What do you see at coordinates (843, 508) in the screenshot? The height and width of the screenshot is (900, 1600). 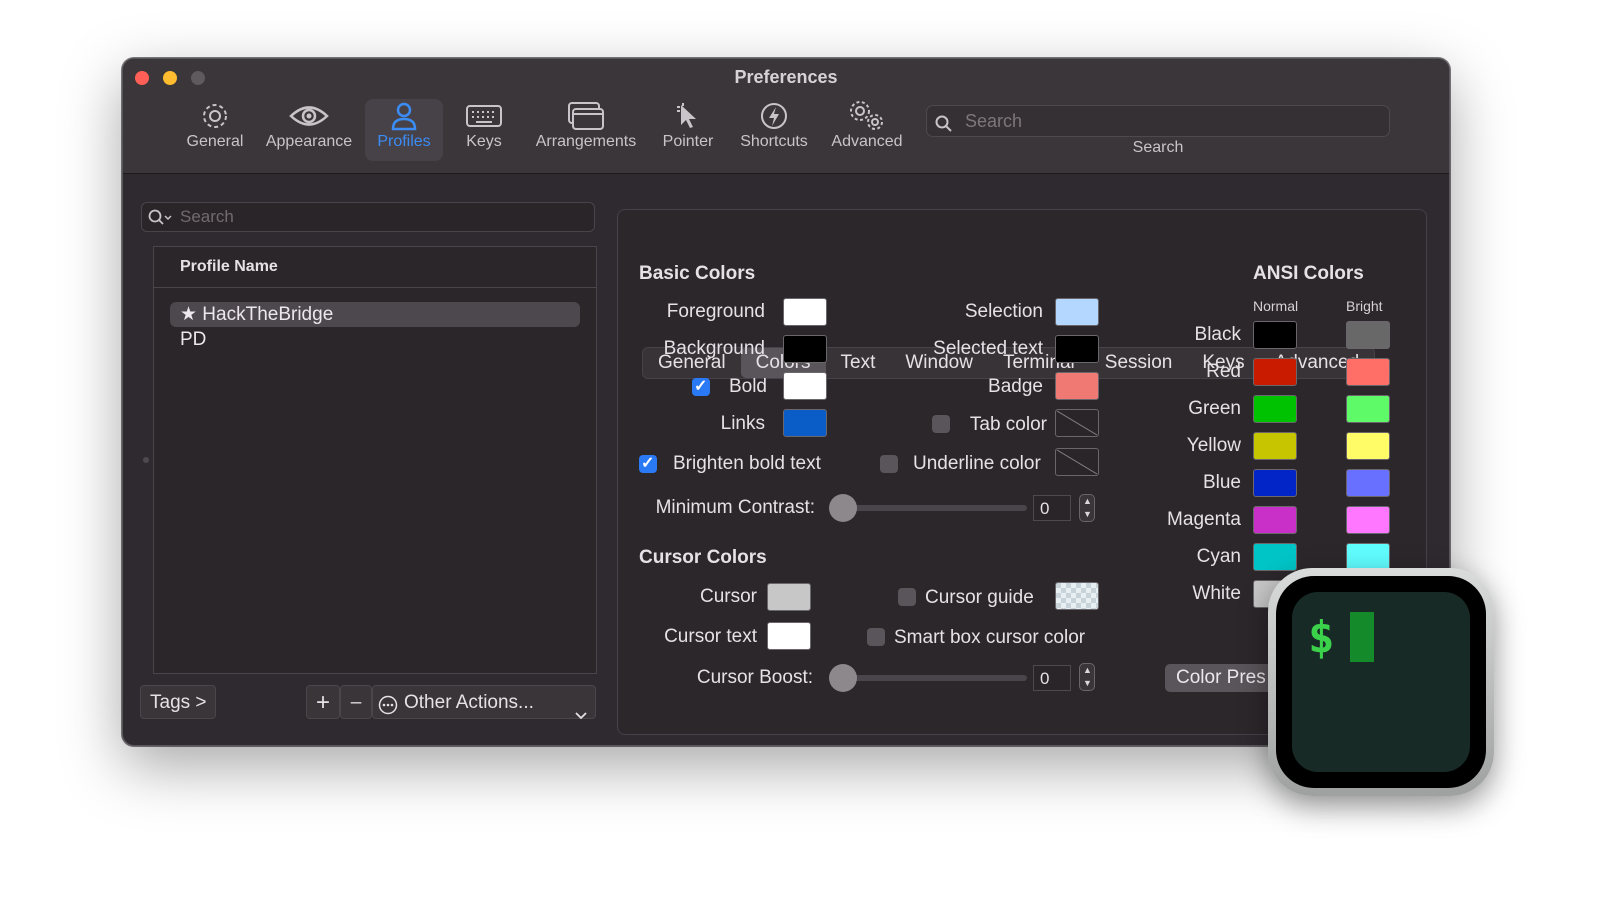 I see `minimum-contrast-knob` at bounding box center [843, 508].